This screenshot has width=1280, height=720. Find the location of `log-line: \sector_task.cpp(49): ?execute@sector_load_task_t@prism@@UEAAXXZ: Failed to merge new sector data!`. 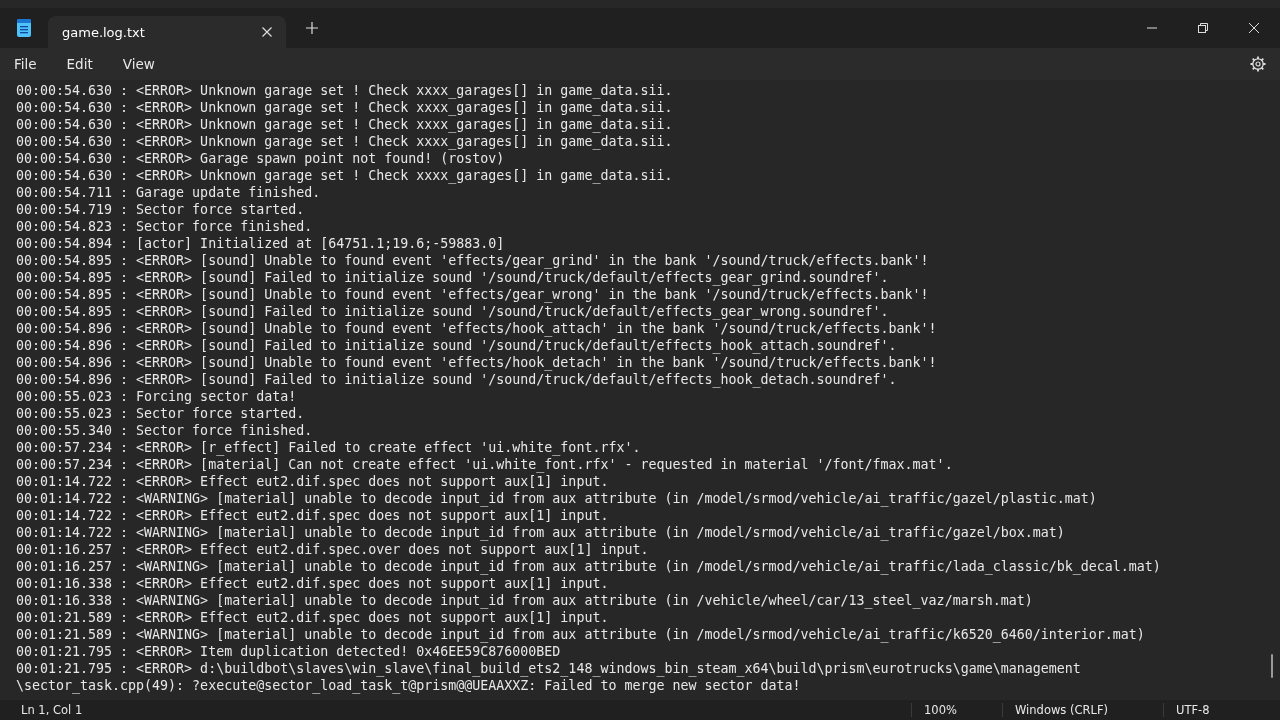

log-line: \sector_task.cpp(49): ?execute@sector_load_task_t@prism@@UEAAXXZ: Failed to merge new sector data! is located at coordinates (408, 685).